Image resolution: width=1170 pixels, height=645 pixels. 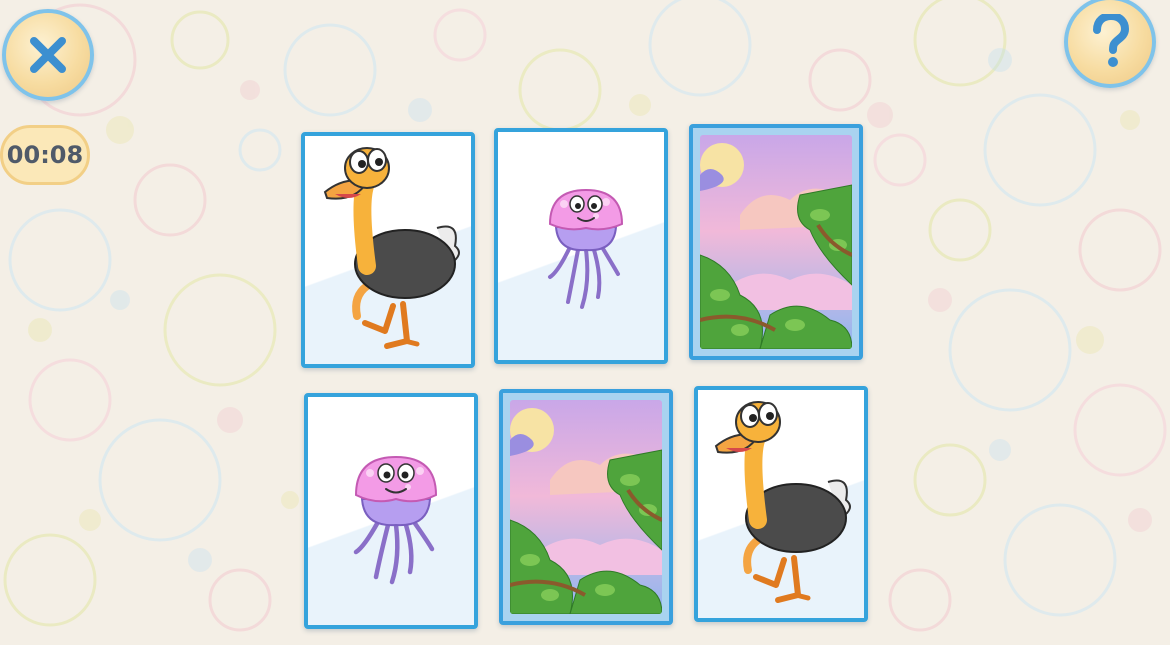 I want to click on close-icon, so click(x=48, y=55).